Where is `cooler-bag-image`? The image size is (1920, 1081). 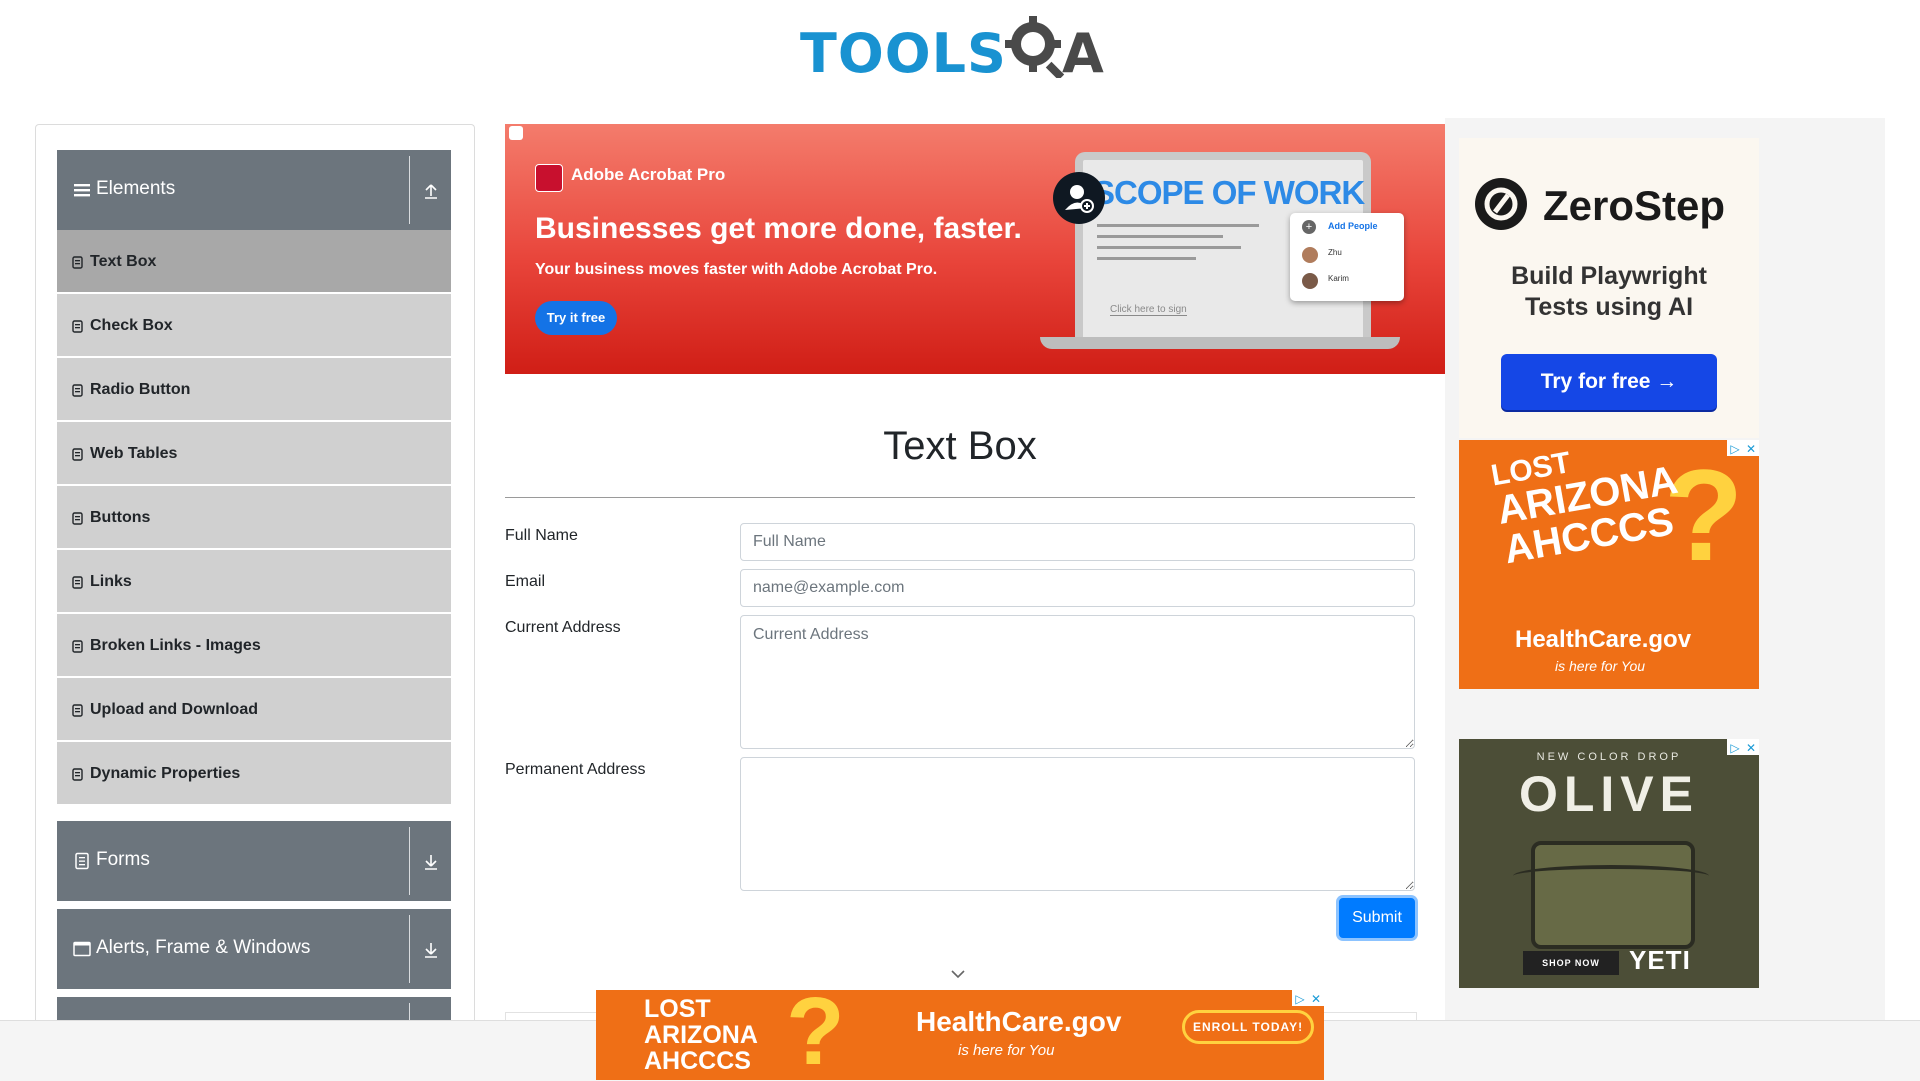
cooler-bag-image is located at coordinates (1611, 895).